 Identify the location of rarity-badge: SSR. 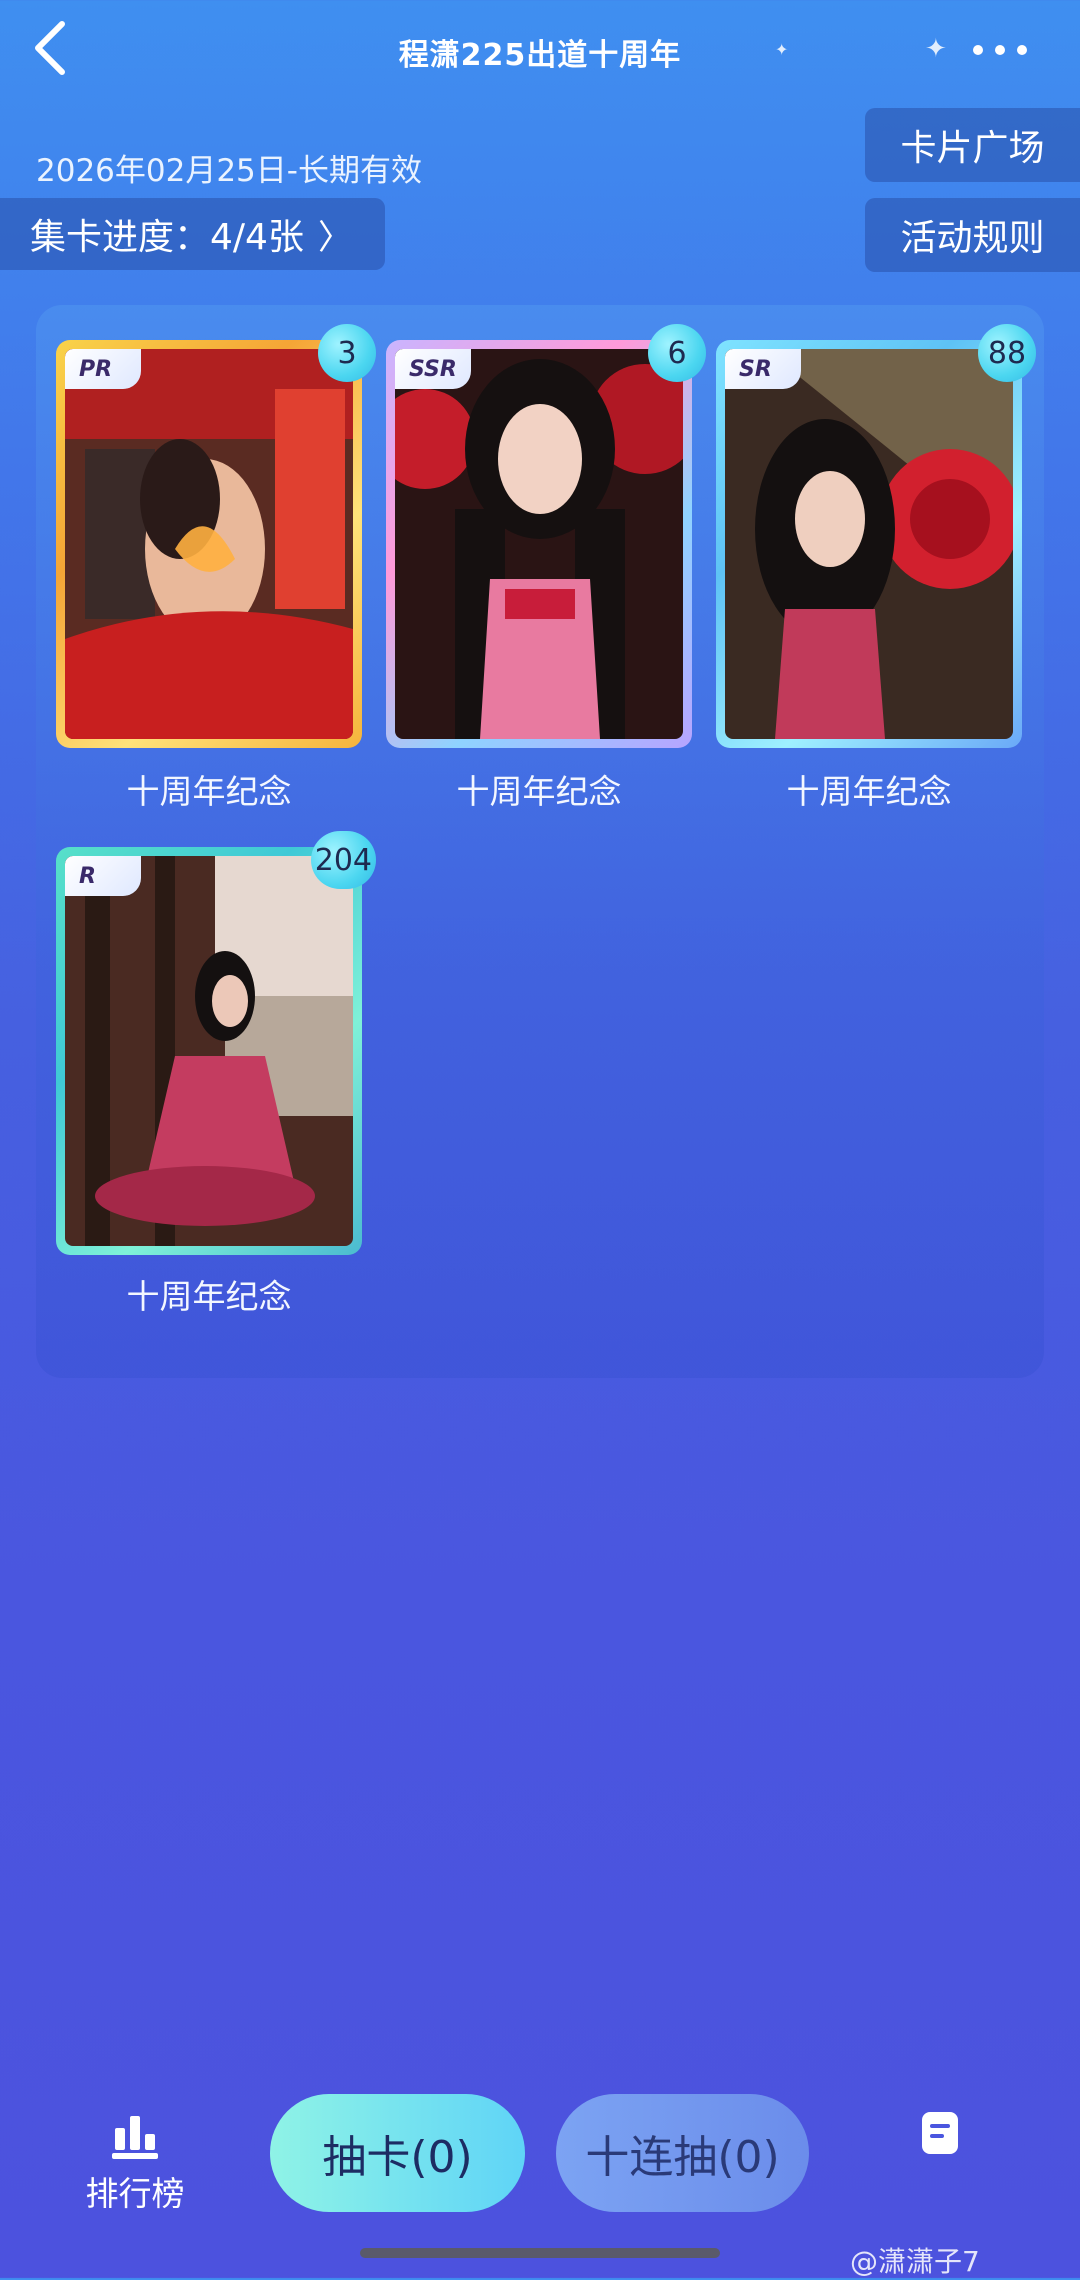
(433, 369).